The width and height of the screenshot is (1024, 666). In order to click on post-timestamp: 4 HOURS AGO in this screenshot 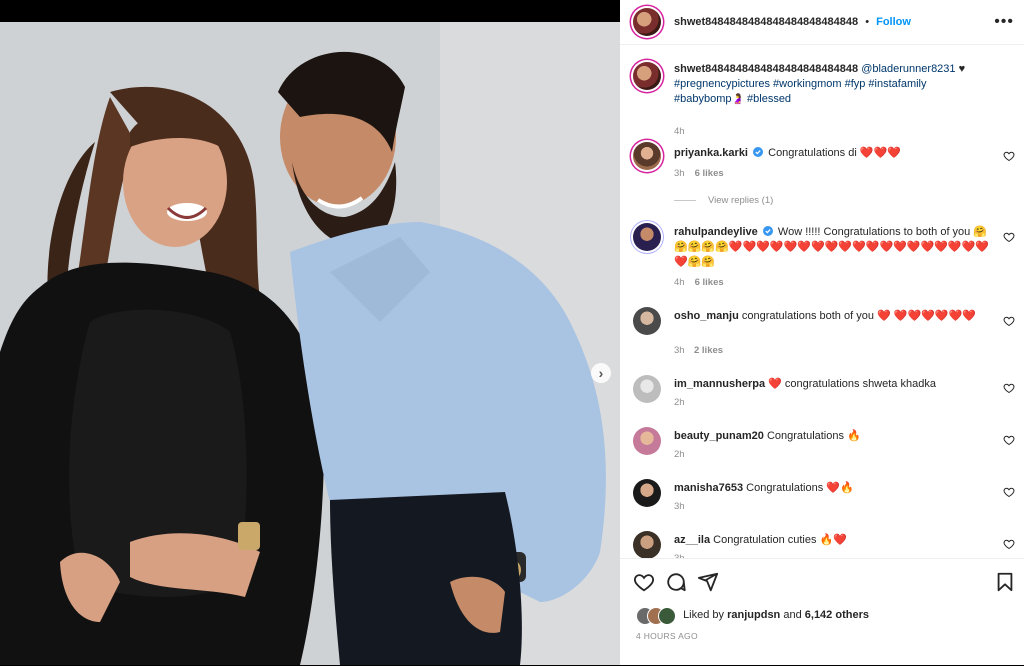, I will do `click(667, 636)`.